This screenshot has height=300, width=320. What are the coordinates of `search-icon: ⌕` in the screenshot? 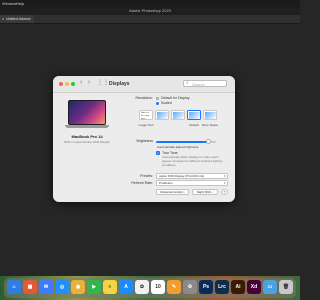 It's located at (187, 83).